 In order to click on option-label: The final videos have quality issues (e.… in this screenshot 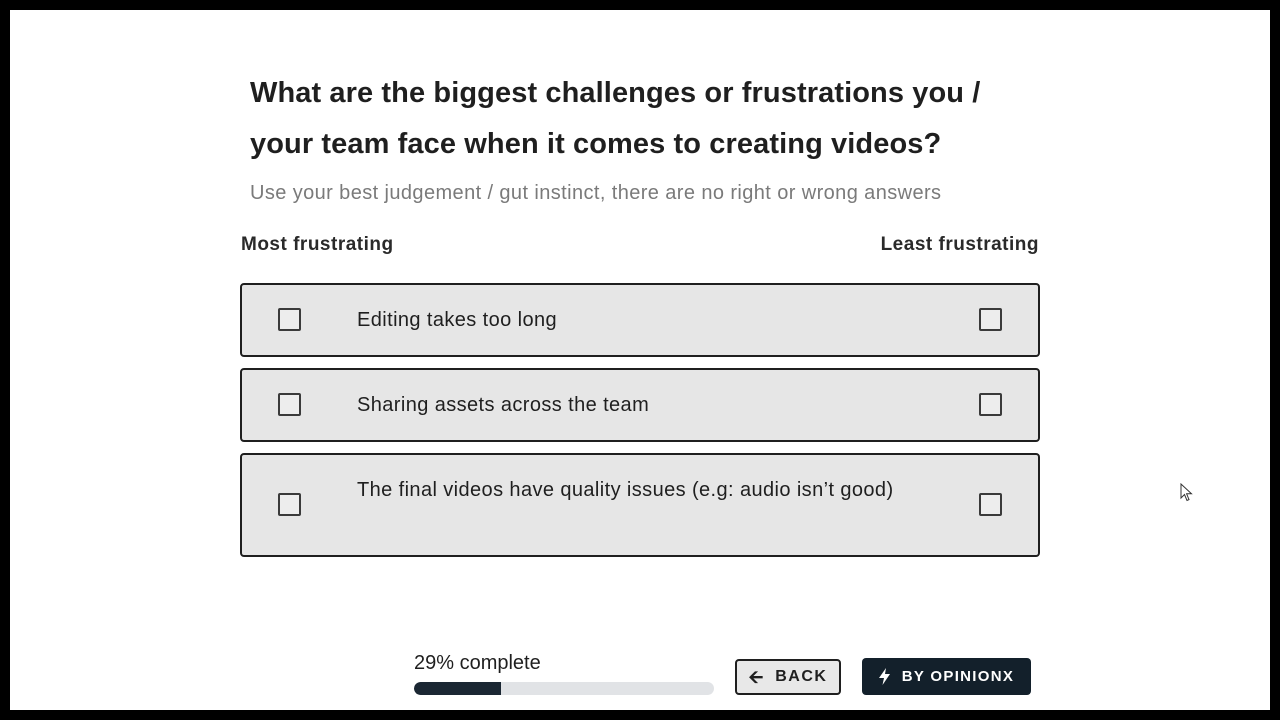, I will do `click(625, 490)`.